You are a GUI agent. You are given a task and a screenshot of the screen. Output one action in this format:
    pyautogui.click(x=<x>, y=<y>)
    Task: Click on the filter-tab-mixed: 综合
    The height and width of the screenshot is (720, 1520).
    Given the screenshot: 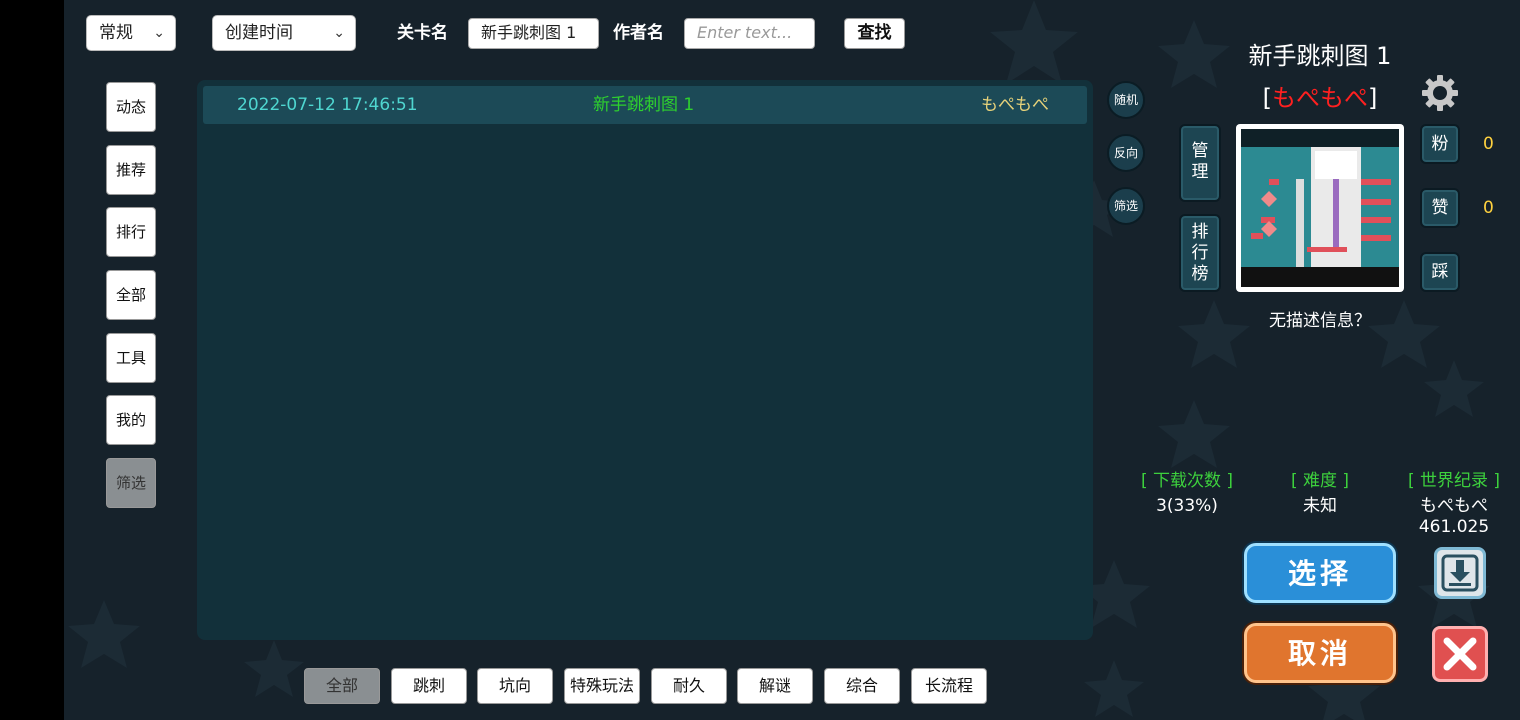 What is the action you would take?
    pyautogui.click(x=862, y=686)
    